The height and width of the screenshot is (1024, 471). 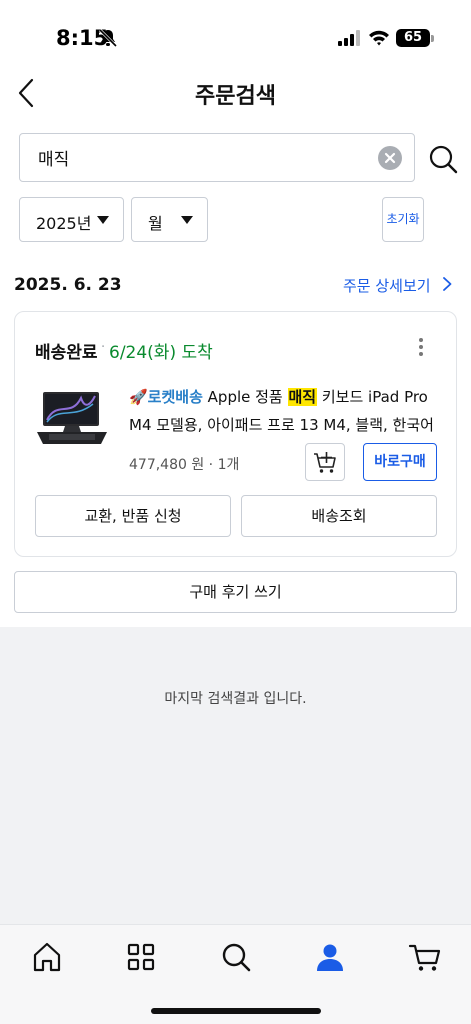 I want to click on clear-search-button, so click(x=390, y=158).